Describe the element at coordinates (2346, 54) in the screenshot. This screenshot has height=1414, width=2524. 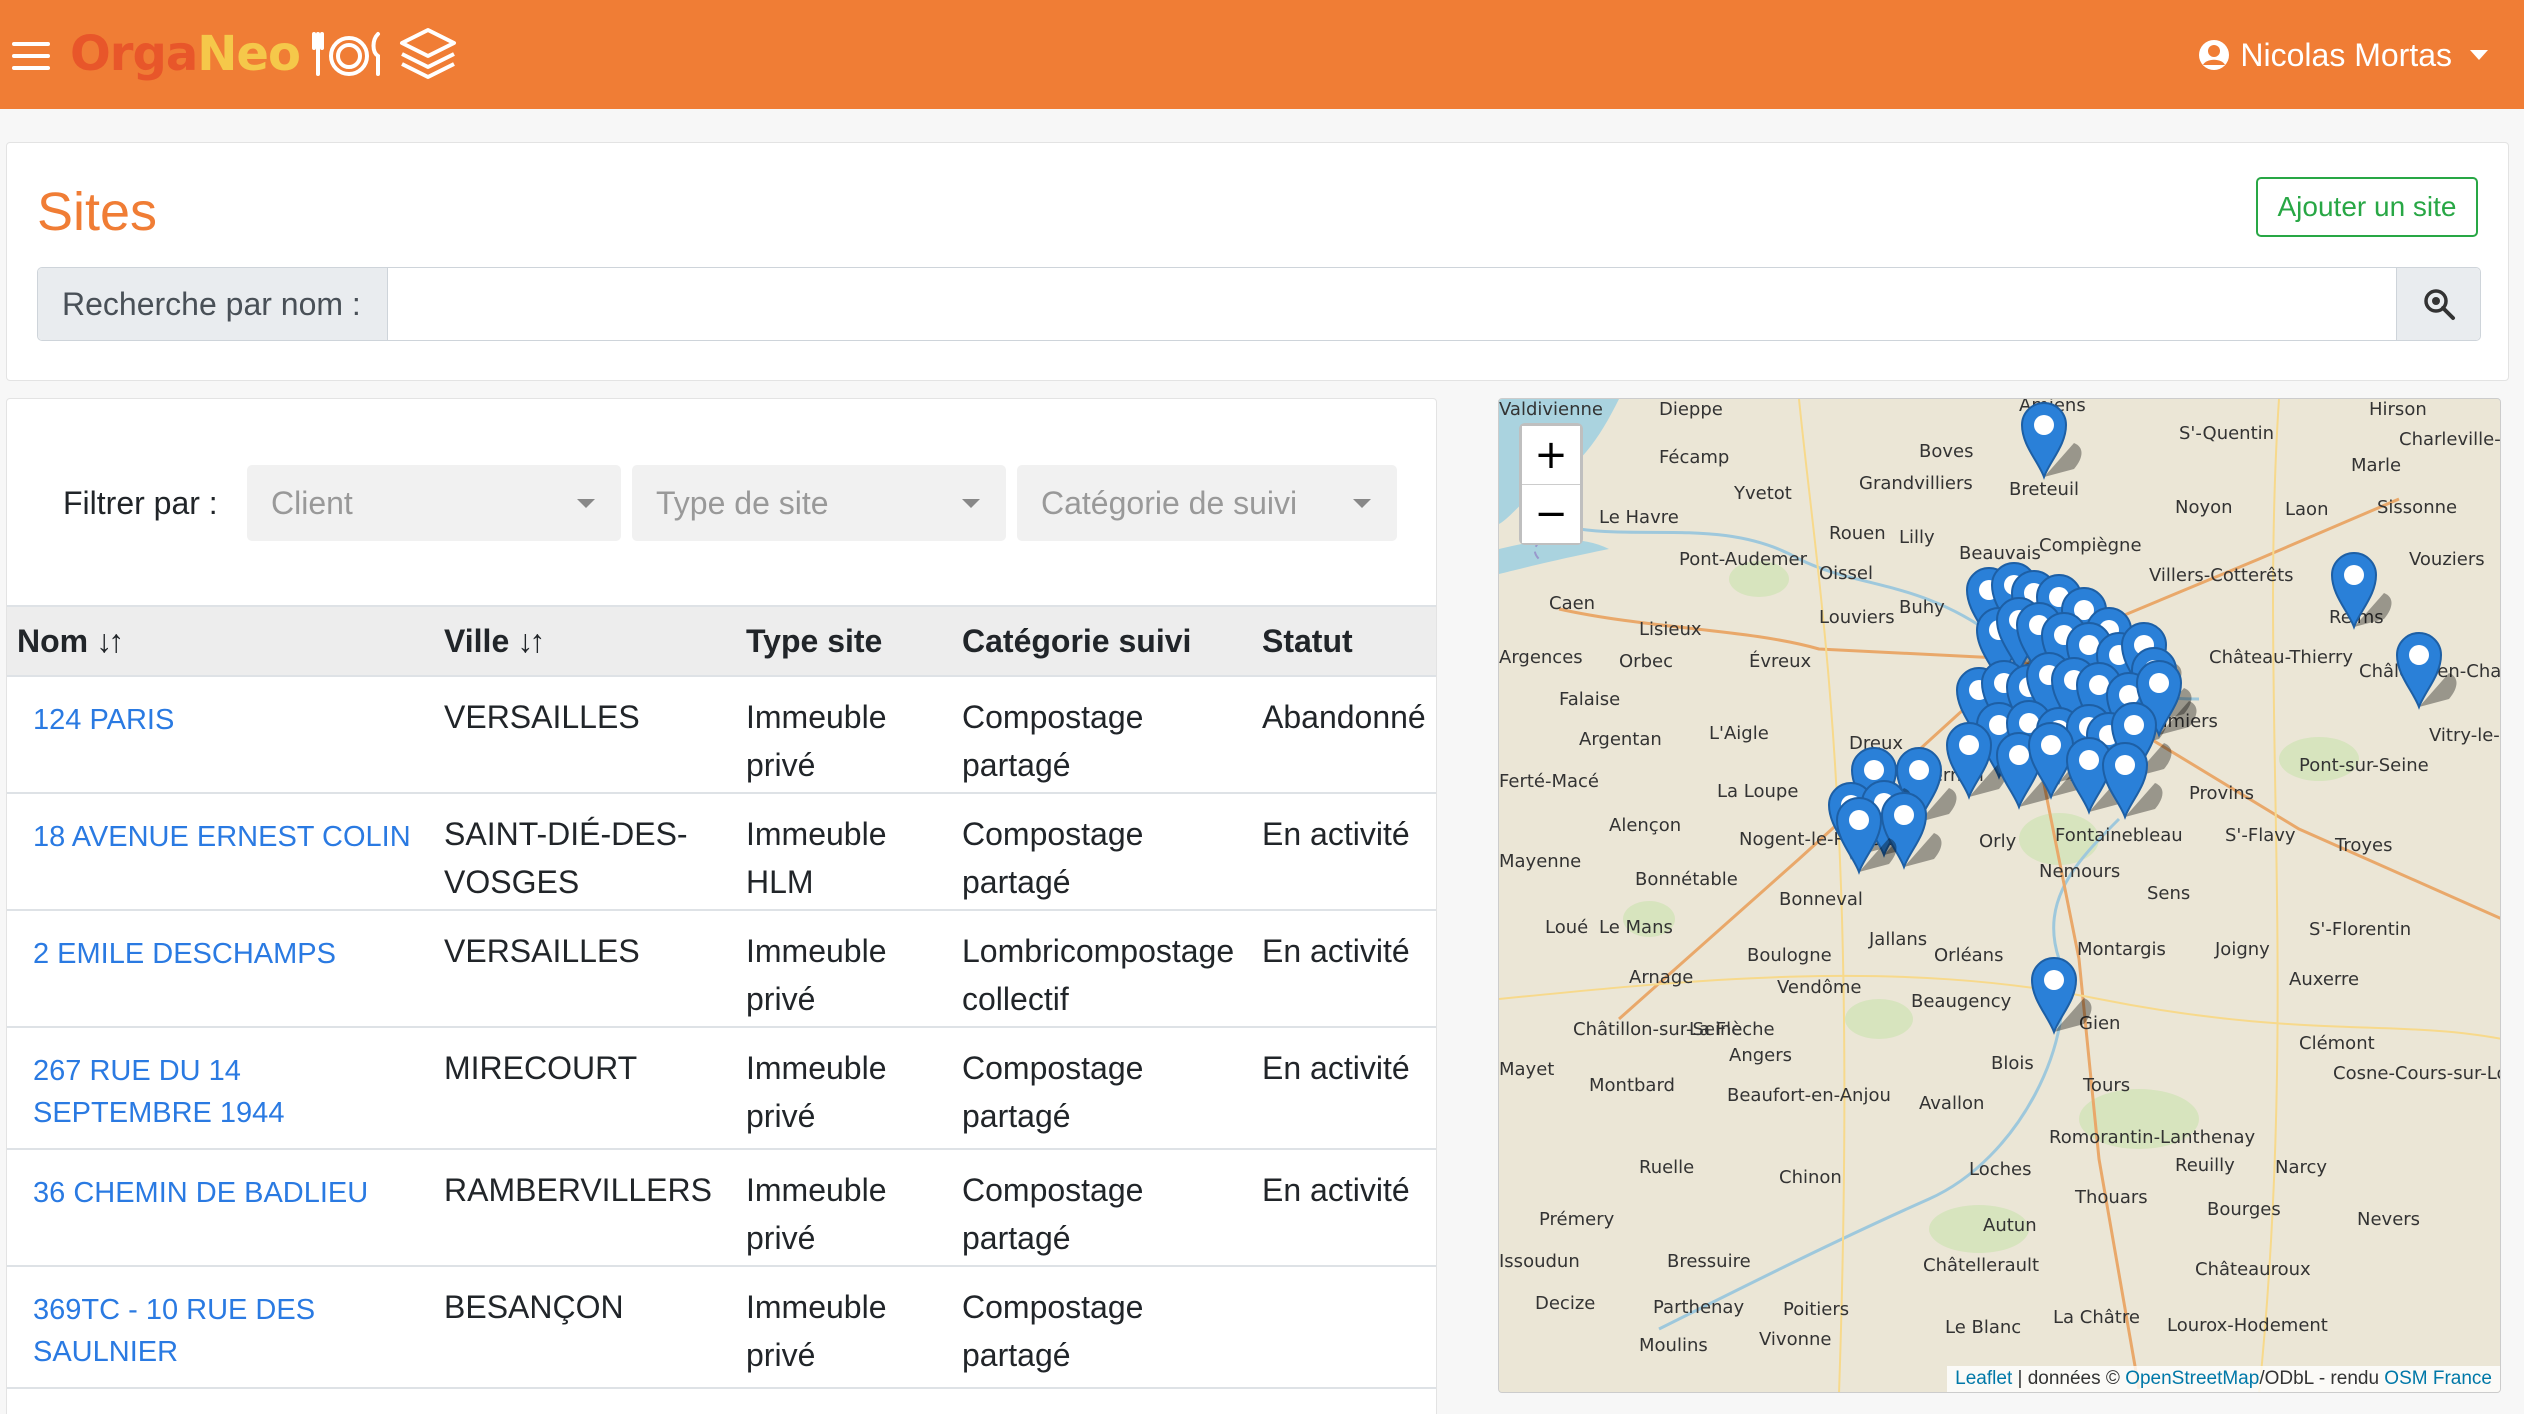
I see `user-name: Nicolas Mortas` at that location.